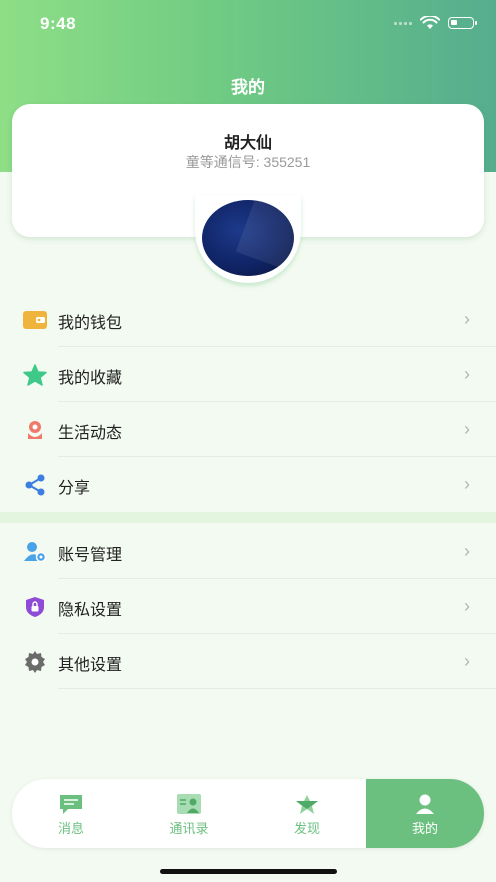 This screenshot has height=882, width=496. I want to click on tab-messages: 消息, so click(71, 813).